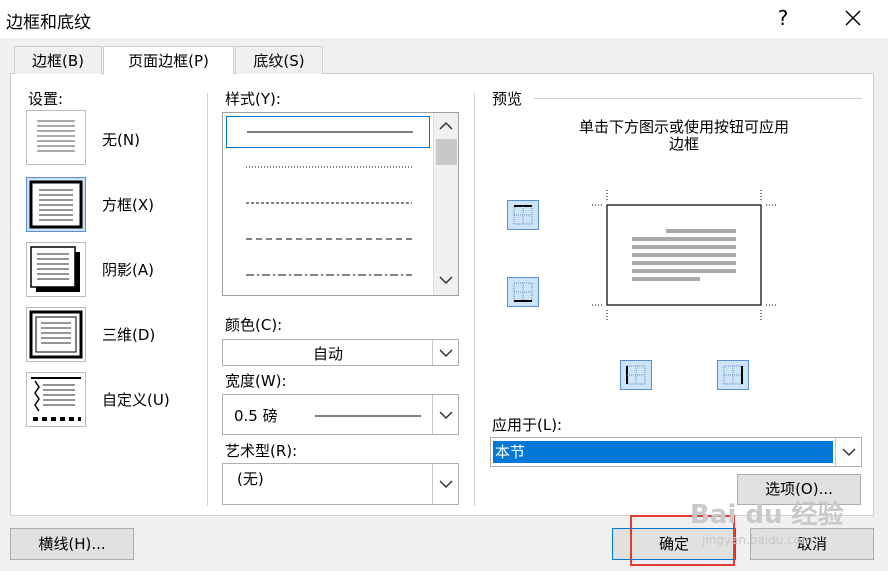 This screenshot has height=571, width=888. What do you see at coordinates (168, 60) in the screenshot?
I see `tab-page-border: 页面边框(P)` at bounding box center [168, 60].